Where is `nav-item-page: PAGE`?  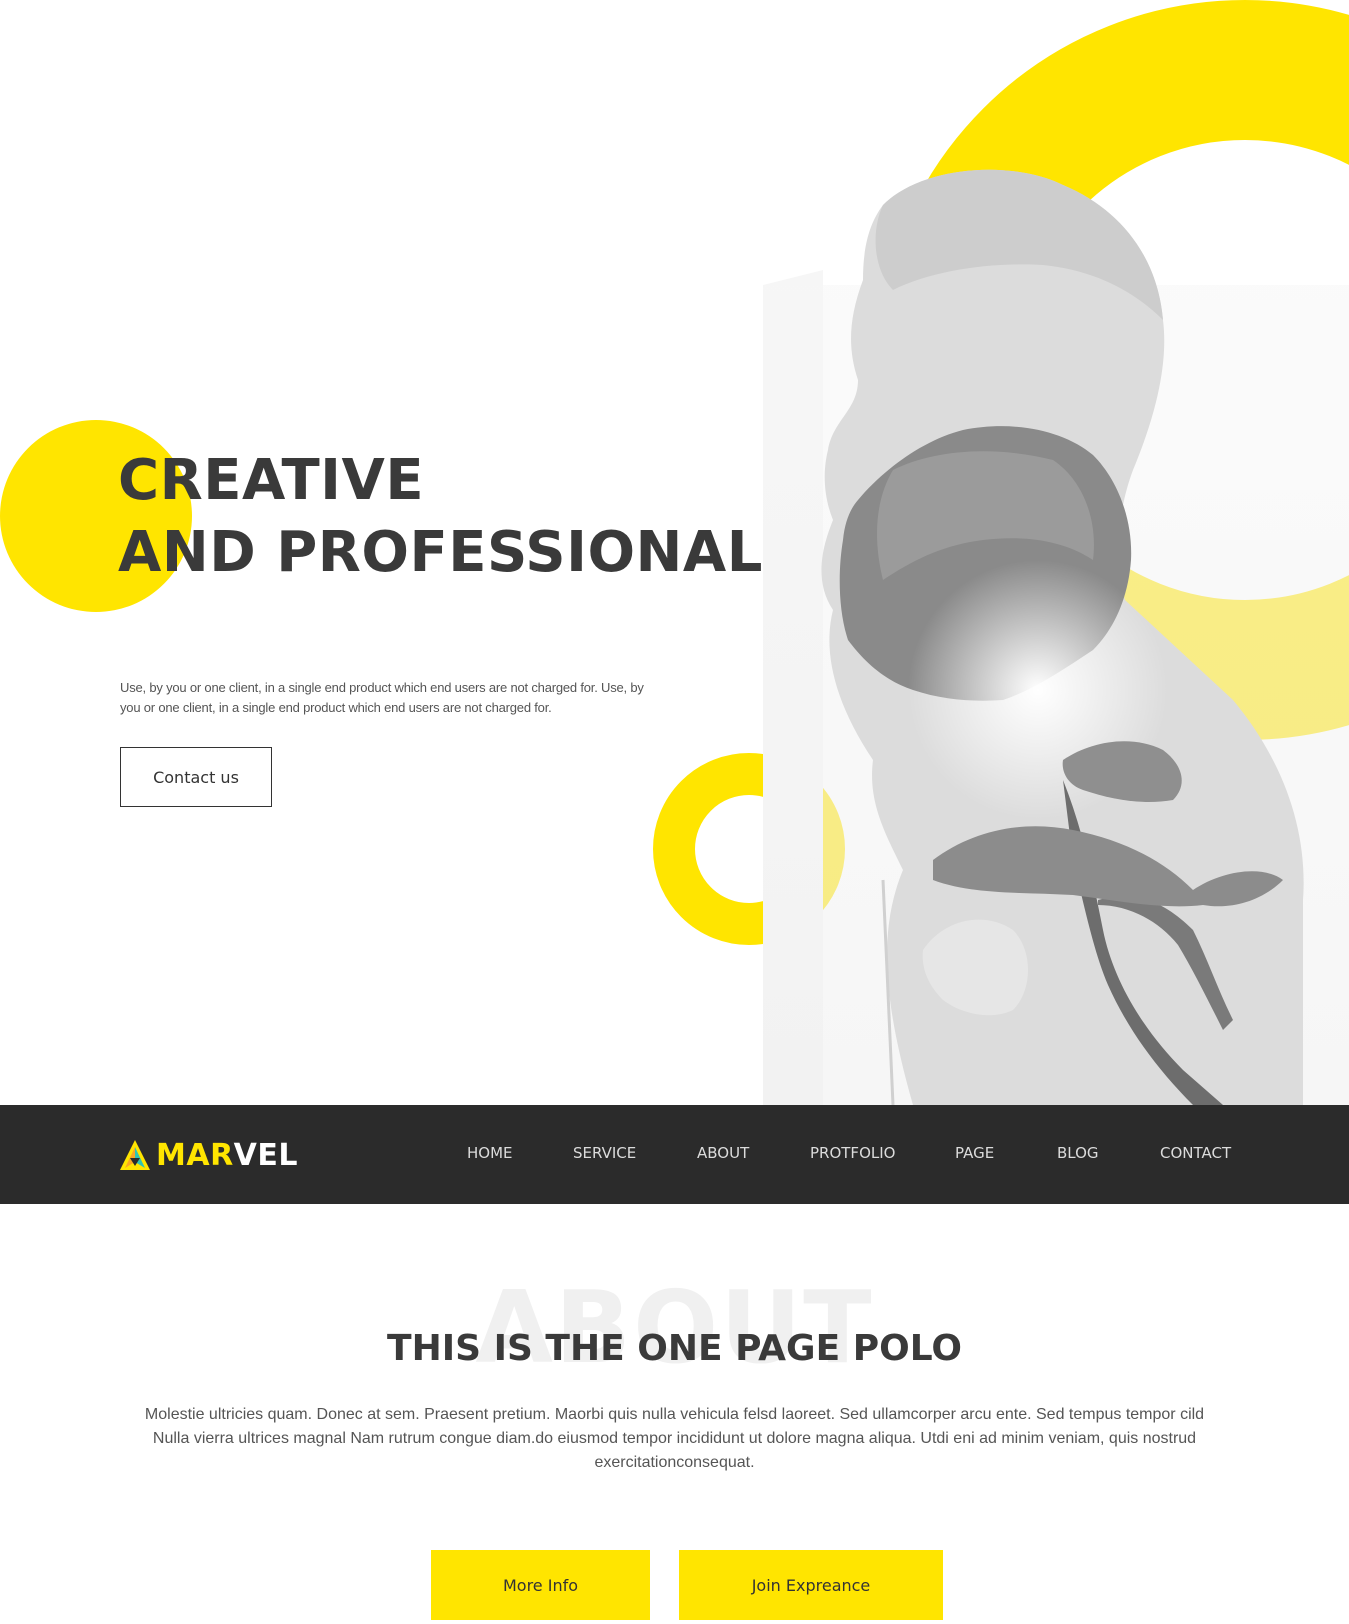 nav-item-page: PAGE is located at coordinates (974, 1153).